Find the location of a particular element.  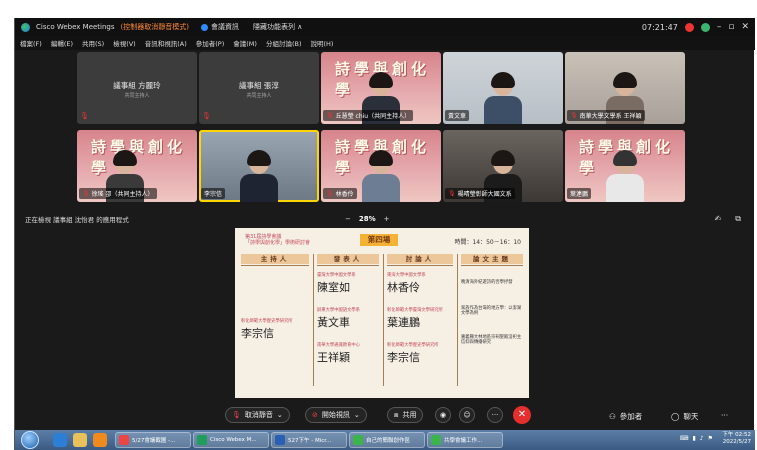

start-video-button: ⊘ 開始視訊 ⌄ is located at coordinates (336, 415).